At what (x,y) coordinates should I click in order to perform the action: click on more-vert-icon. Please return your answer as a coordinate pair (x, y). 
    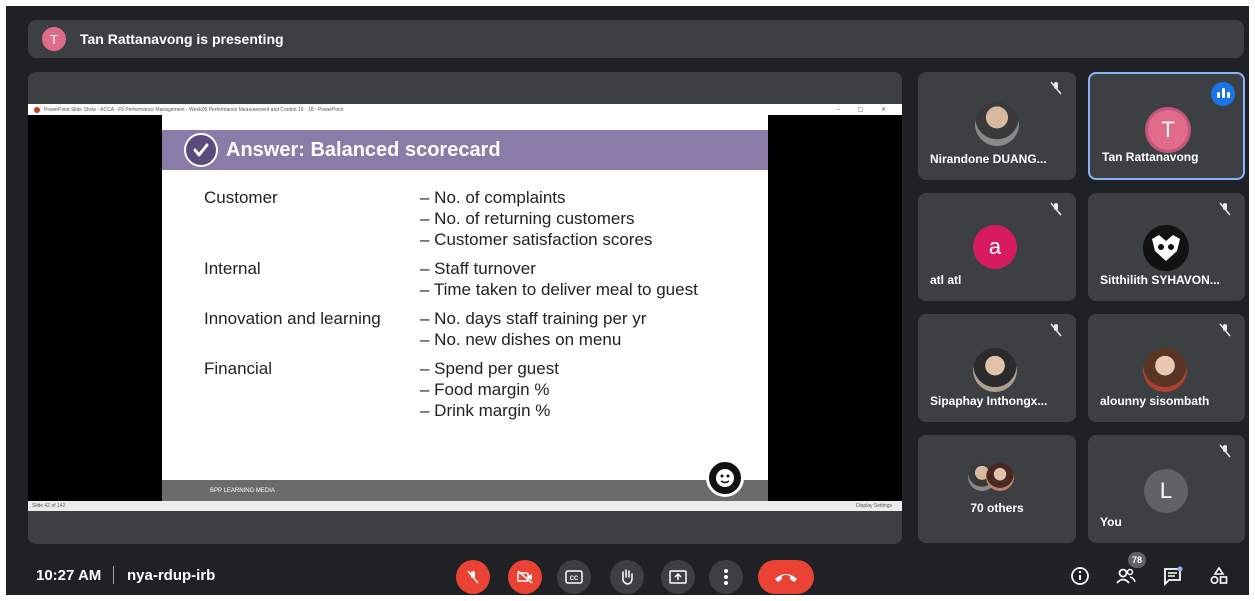
    Looking at the image, I should click on (726, 577).